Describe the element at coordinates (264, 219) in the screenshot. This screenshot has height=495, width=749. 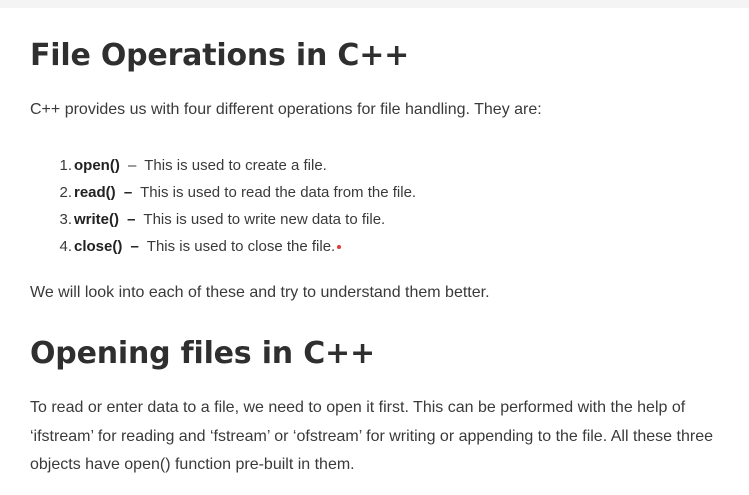
I see `description: This is used to write new data to file.` at that location.